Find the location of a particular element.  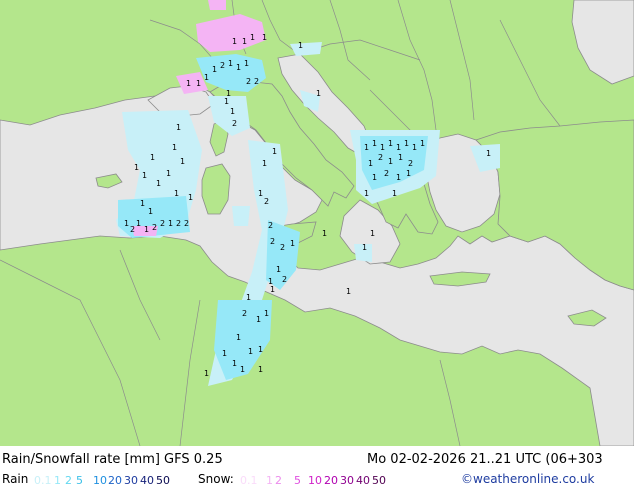

snow-scale-value: 40 is located at coordinates (363, 480).